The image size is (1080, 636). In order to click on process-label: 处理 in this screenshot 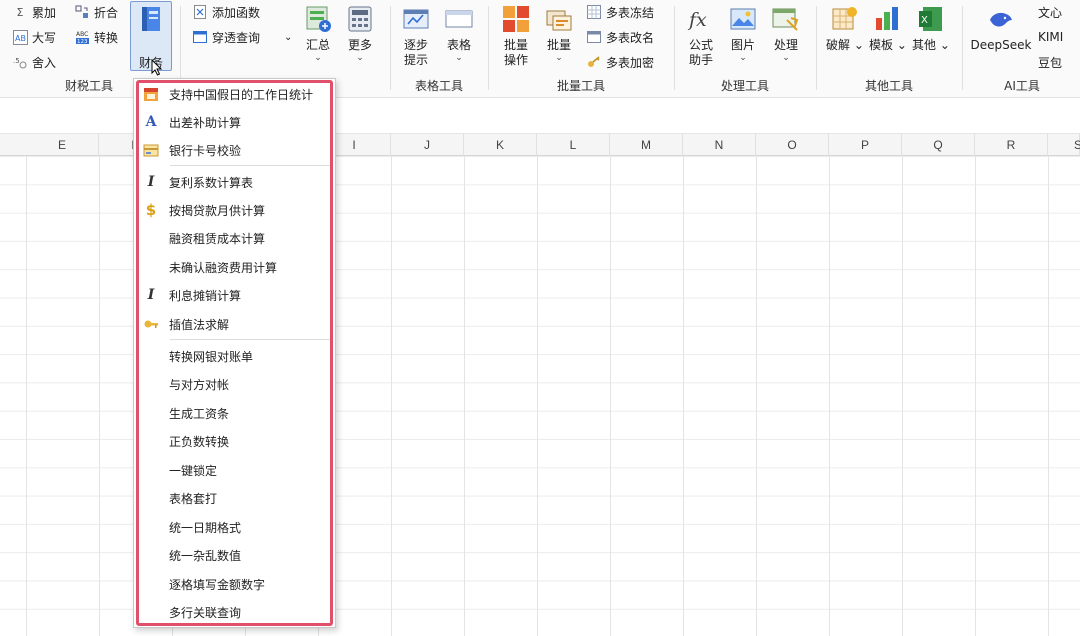, I will do `click(785, 45)`.